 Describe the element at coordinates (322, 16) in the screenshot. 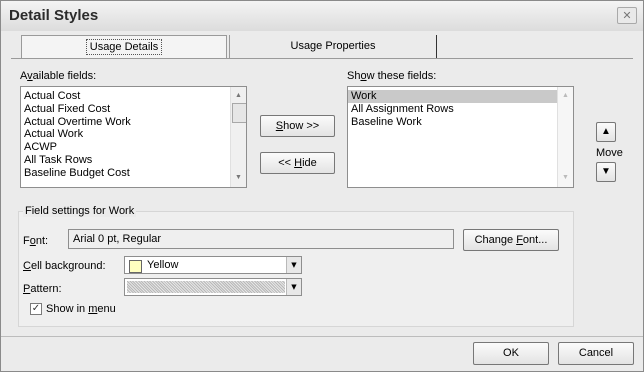

I see `title-bar: Detail Styles ✕` at that location.